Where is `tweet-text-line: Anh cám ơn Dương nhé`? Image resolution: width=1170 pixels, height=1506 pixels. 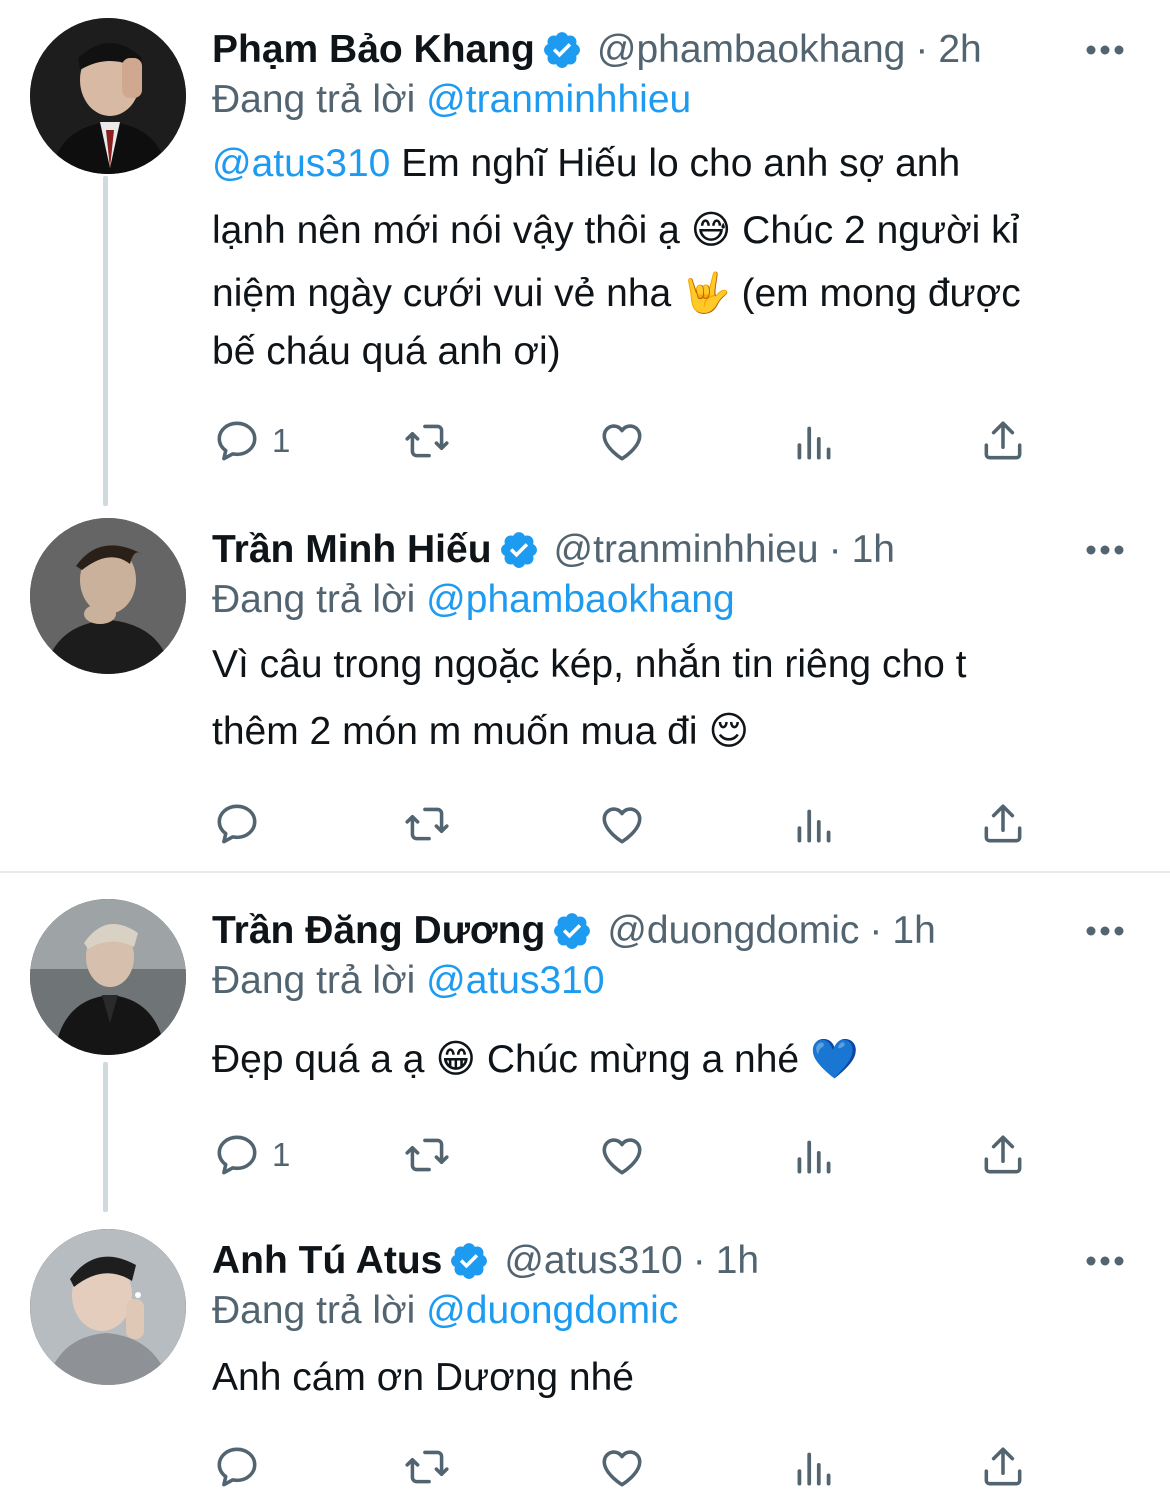 tweet-text-line: Anh cám ơn Dương nhé is located at coordinates (423, 1377).